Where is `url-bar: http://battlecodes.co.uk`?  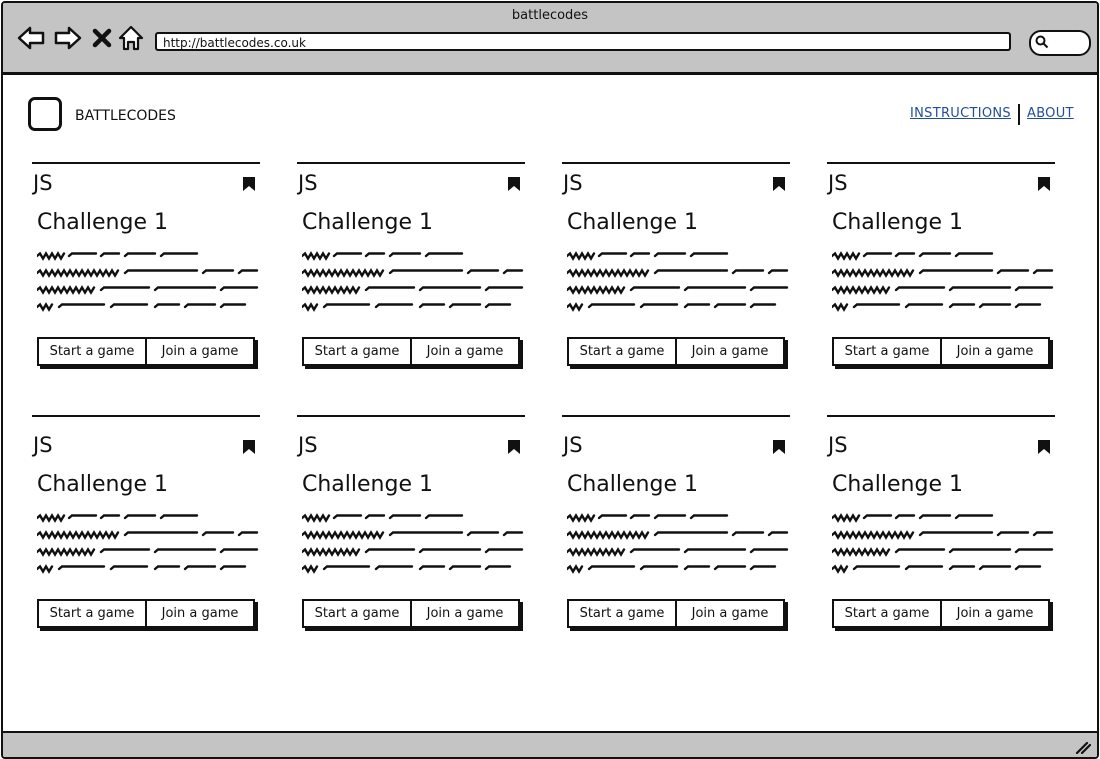
url-bar: http://battlecodes.co.uk is located at coordinates (583, 41).